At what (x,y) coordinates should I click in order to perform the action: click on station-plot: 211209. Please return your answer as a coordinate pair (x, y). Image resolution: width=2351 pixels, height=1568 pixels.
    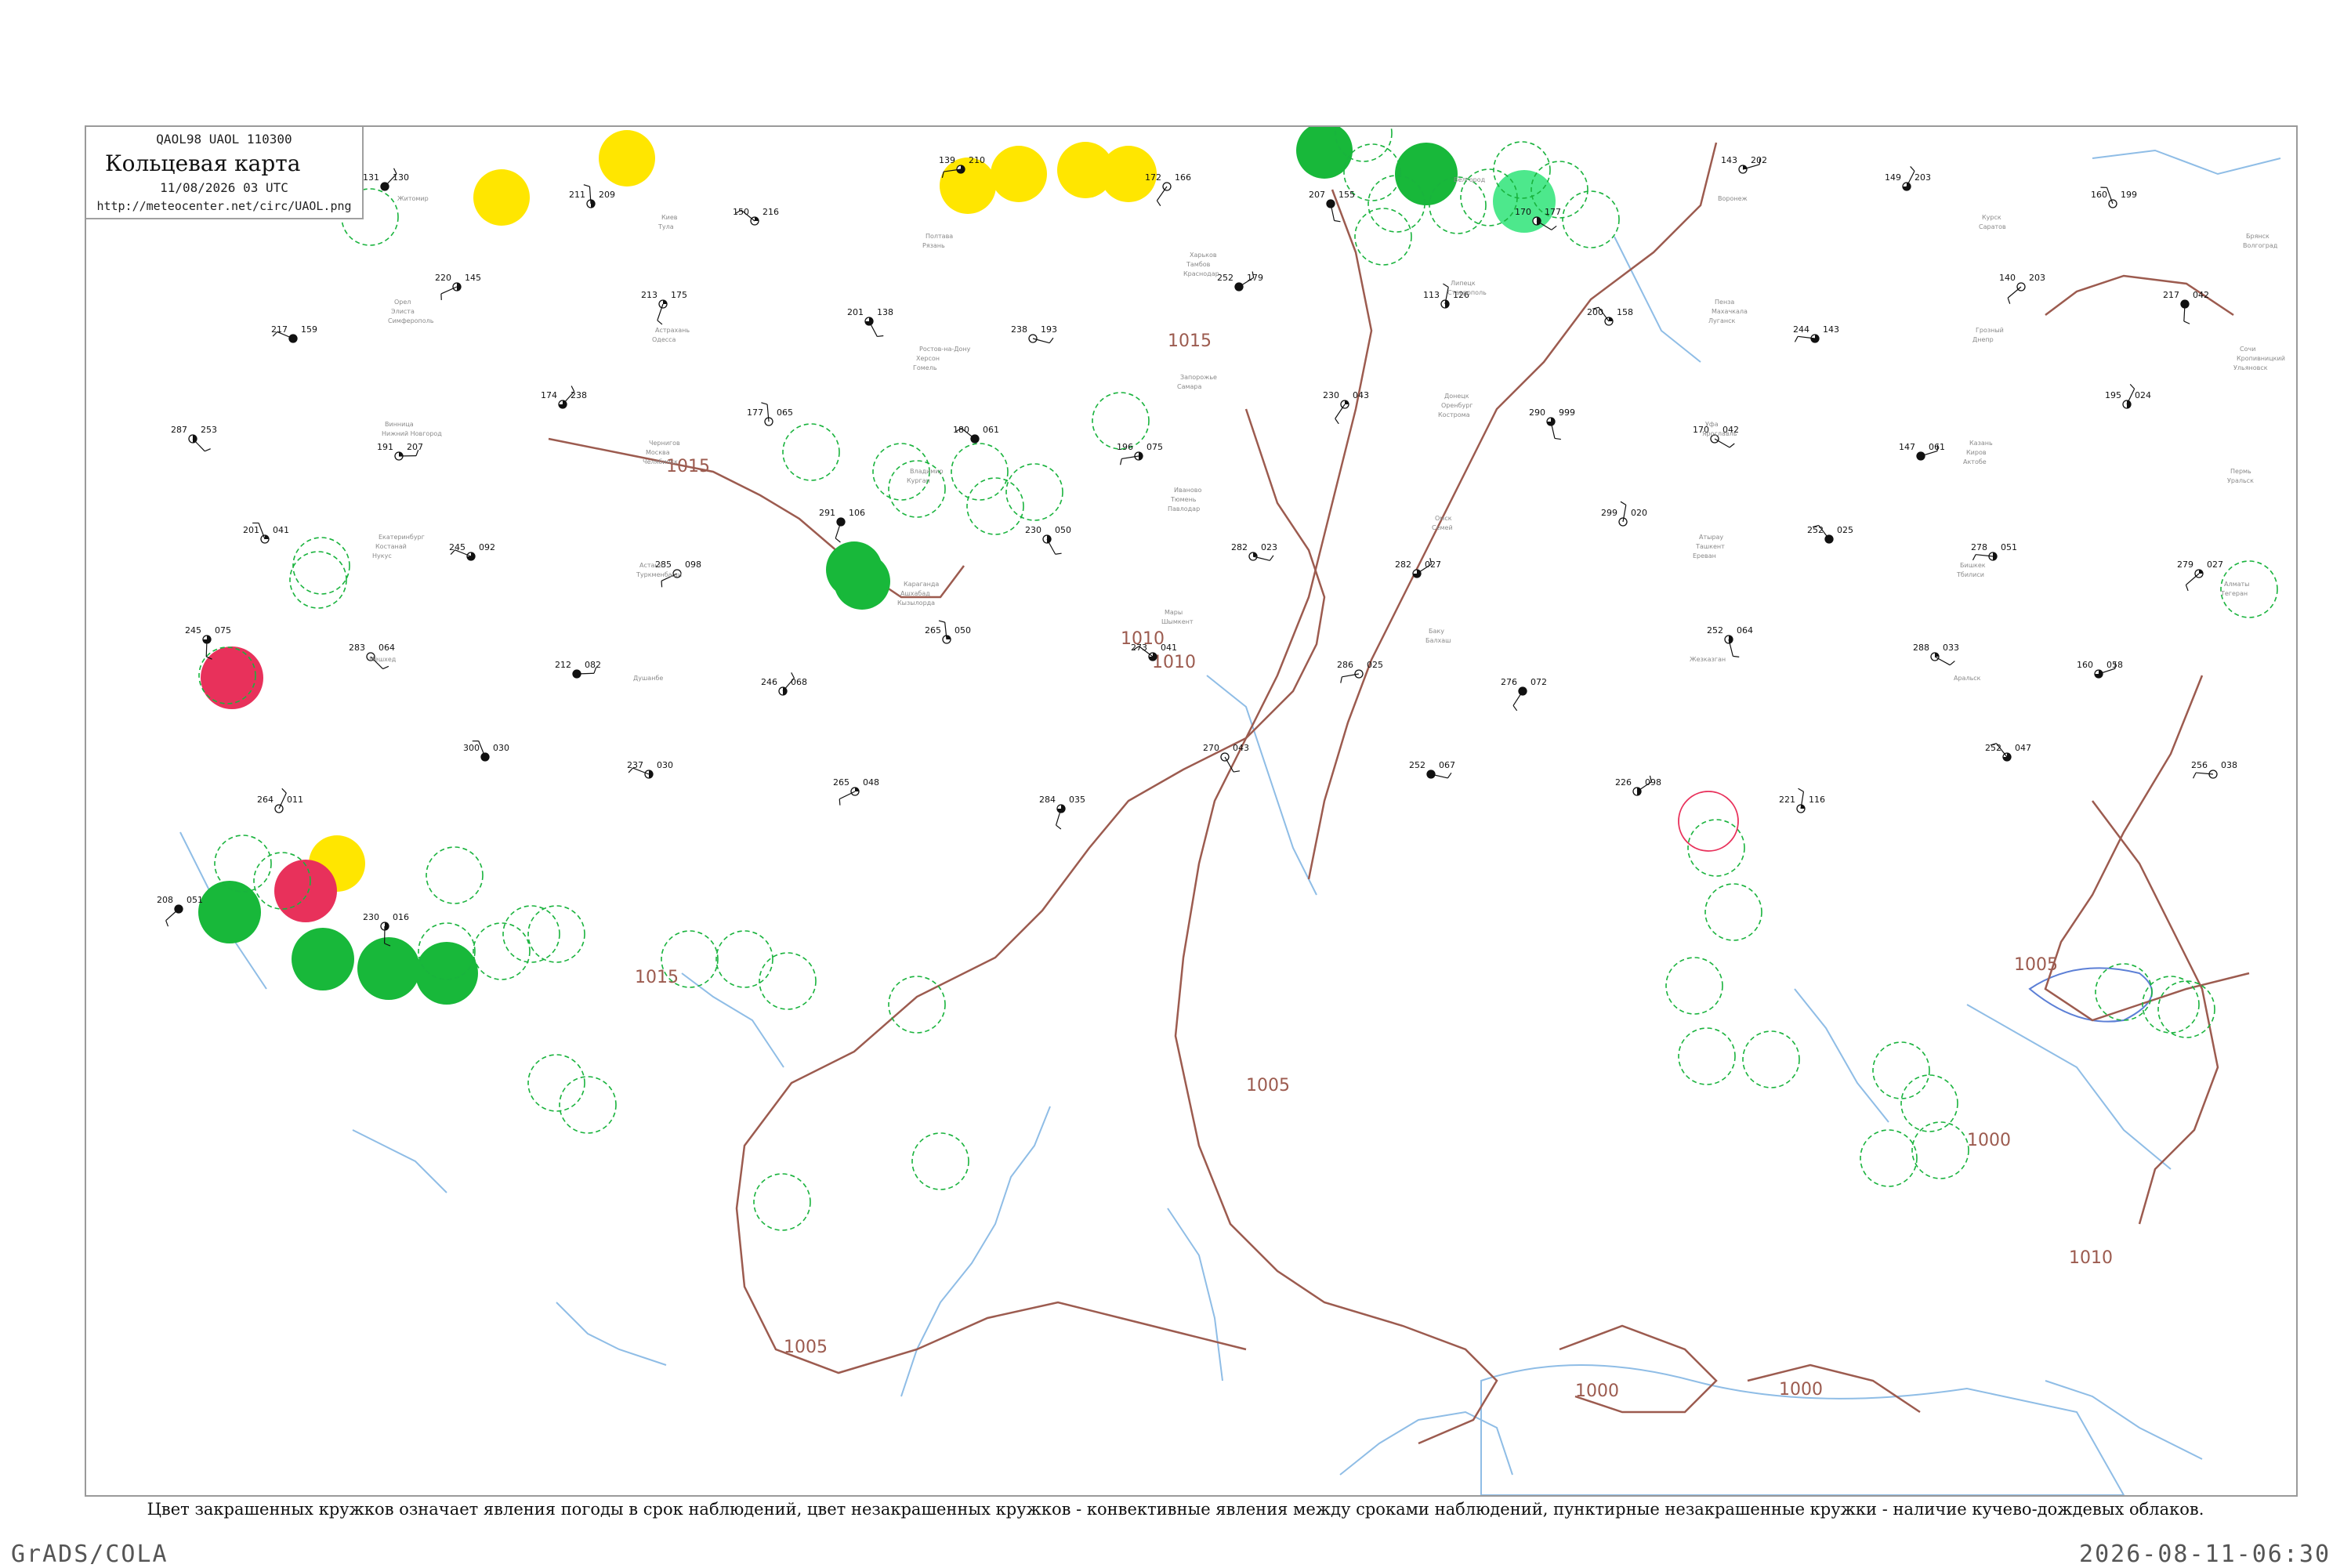
    Looking at the image, I should click on (592, 196).